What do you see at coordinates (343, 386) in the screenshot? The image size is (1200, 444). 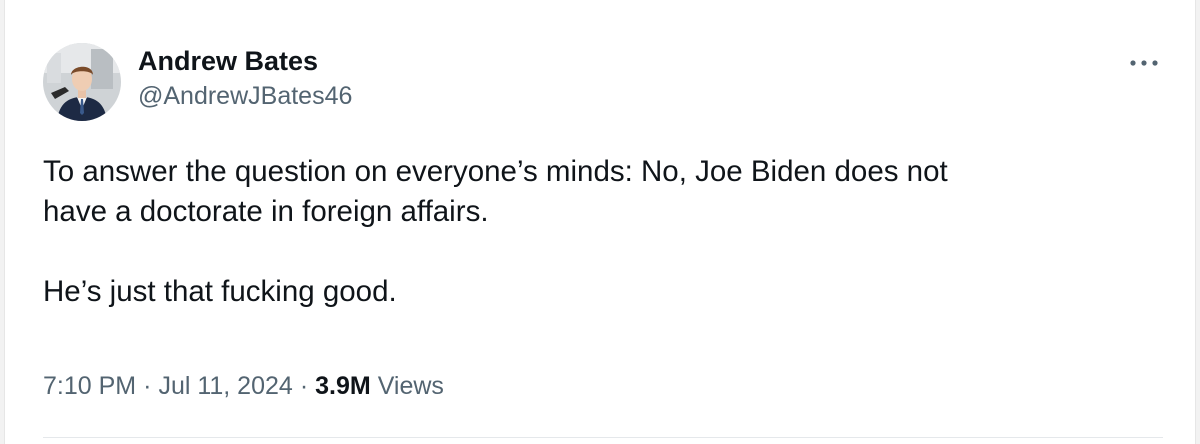 I see `views-count: 3.9M` at bounding box center [343, 386].